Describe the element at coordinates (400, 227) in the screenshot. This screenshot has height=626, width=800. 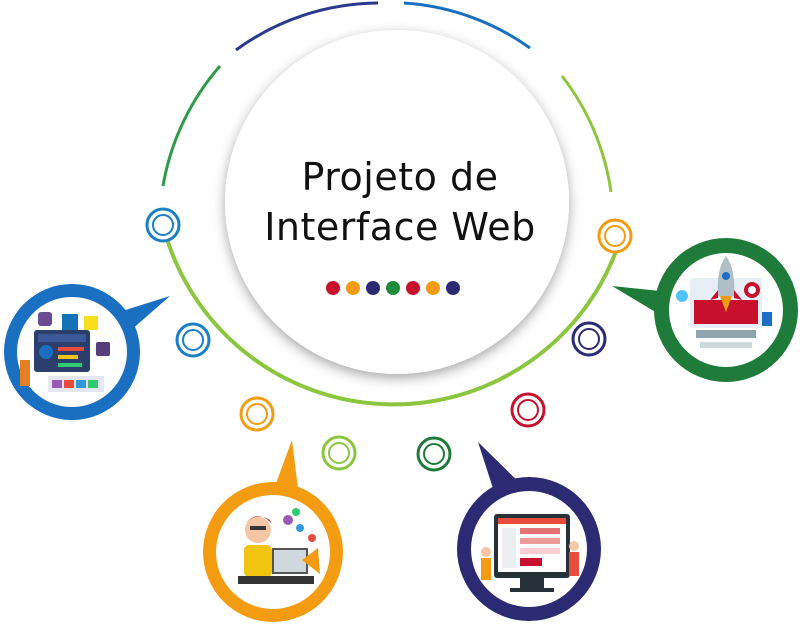
I see `title-line-2: Interface Web` at that location.